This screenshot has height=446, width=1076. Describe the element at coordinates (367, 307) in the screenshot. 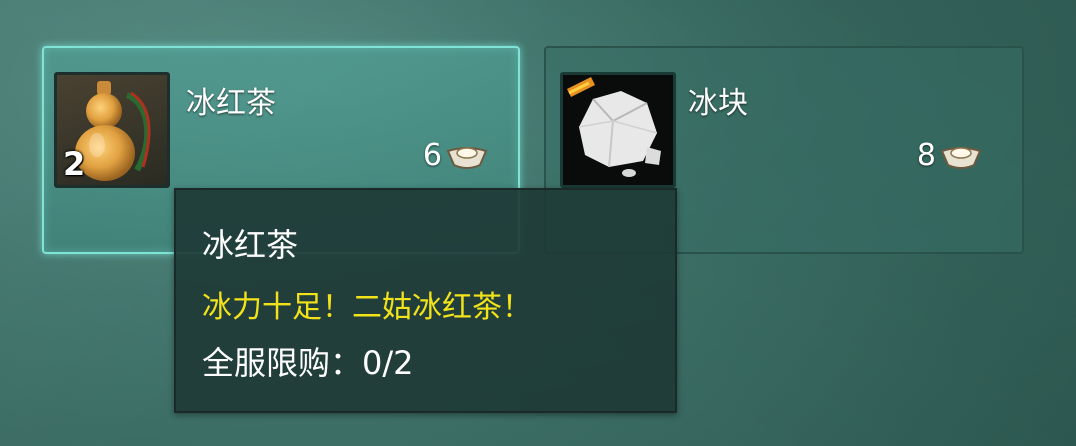

I see `tooltip-description: 冰力十足！二姑冰红茶！` at that location.